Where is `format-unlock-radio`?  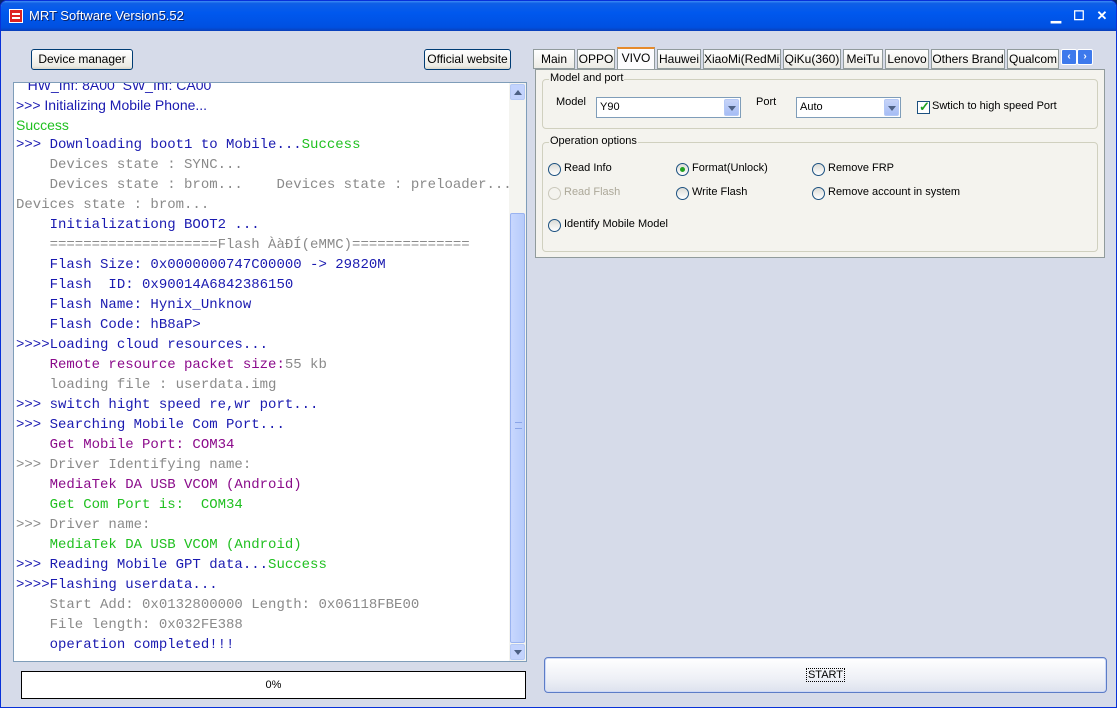 format-unlock-radio is located at coordinates (682, 169).